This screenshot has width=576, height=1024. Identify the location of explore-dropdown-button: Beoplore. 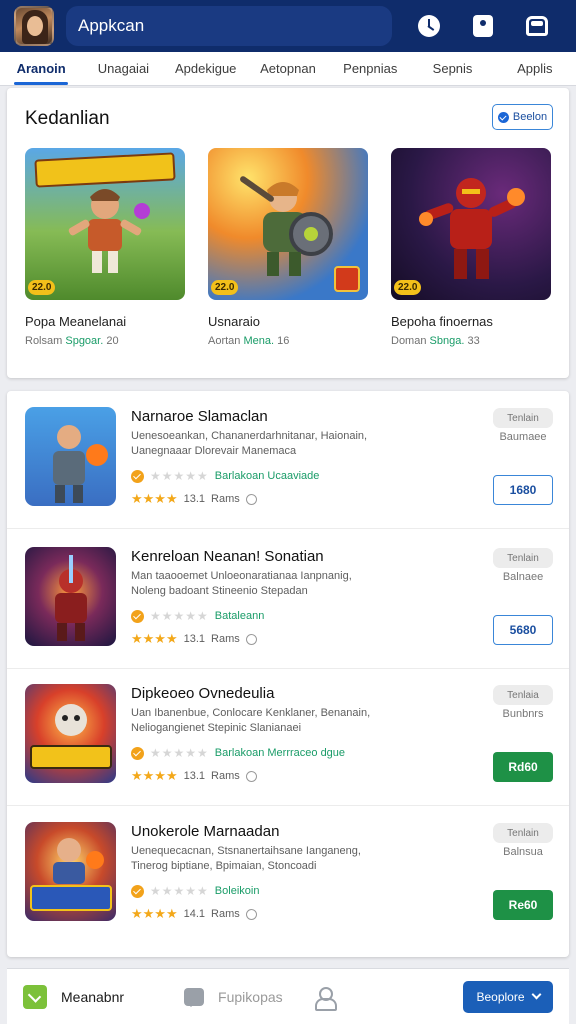
(508, 996).